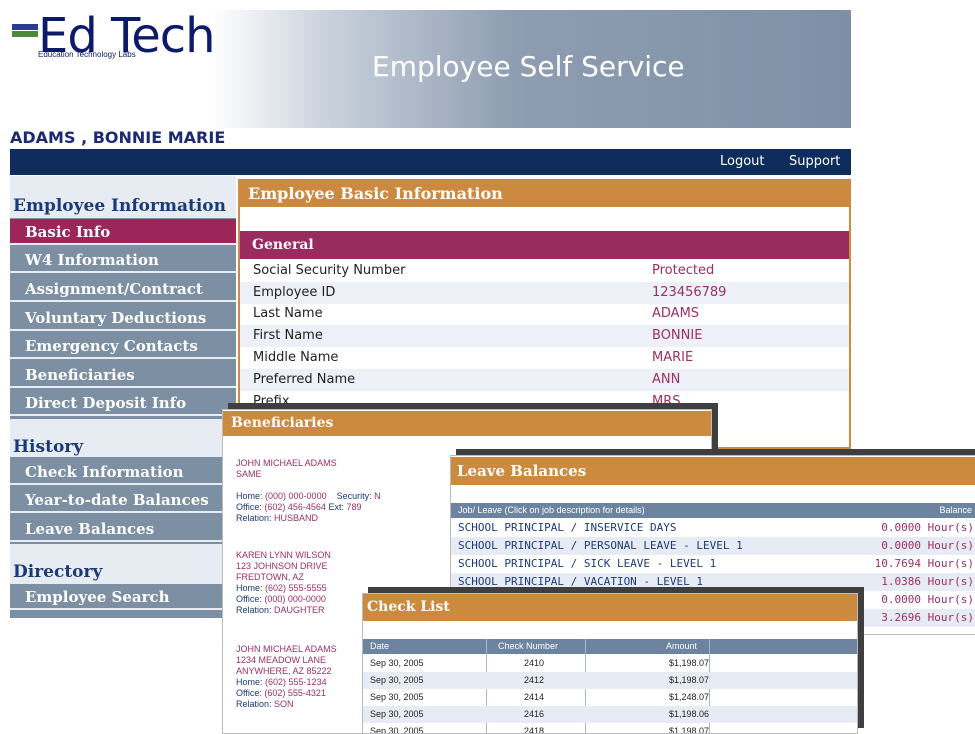  What do you see at coordinates (299, 610) in the screenshot?
I see `relation-value: DAUGHTER` at bounding box center [299, 610].